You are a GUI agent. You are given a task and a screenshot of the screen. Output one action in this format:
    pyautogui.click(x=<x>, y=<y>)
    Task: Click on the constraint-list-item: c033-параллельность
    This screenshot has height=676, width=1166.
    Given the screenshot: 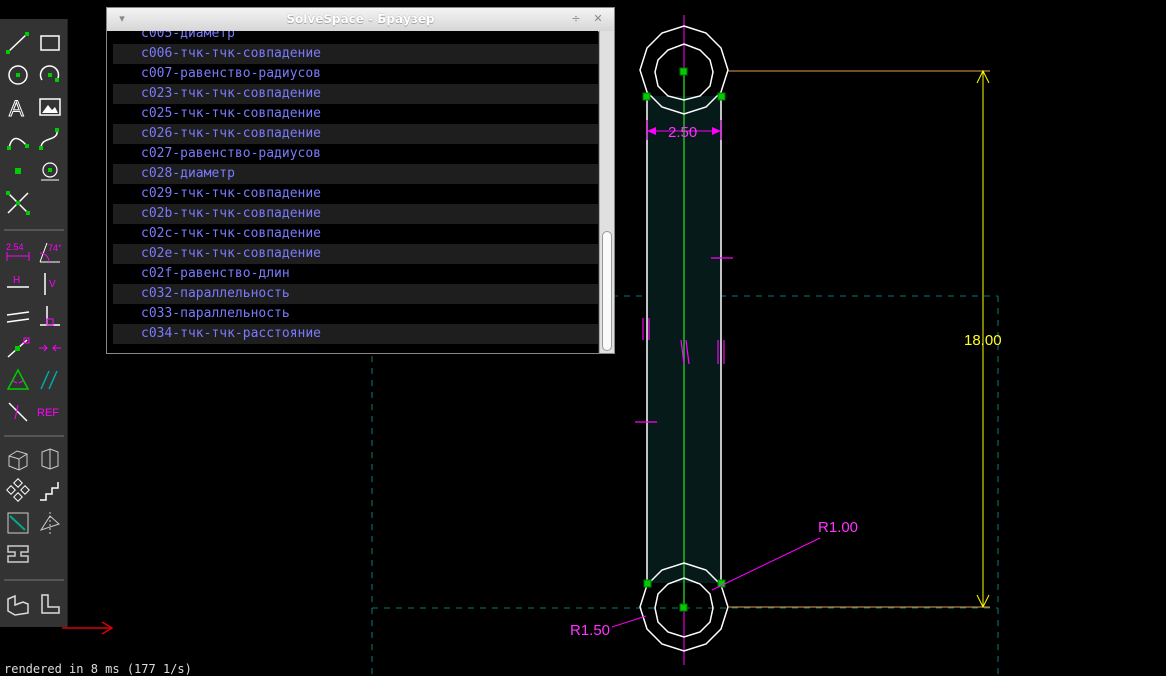 What is the action you would take?
    pyautogui.click(x=355, y=314)
    